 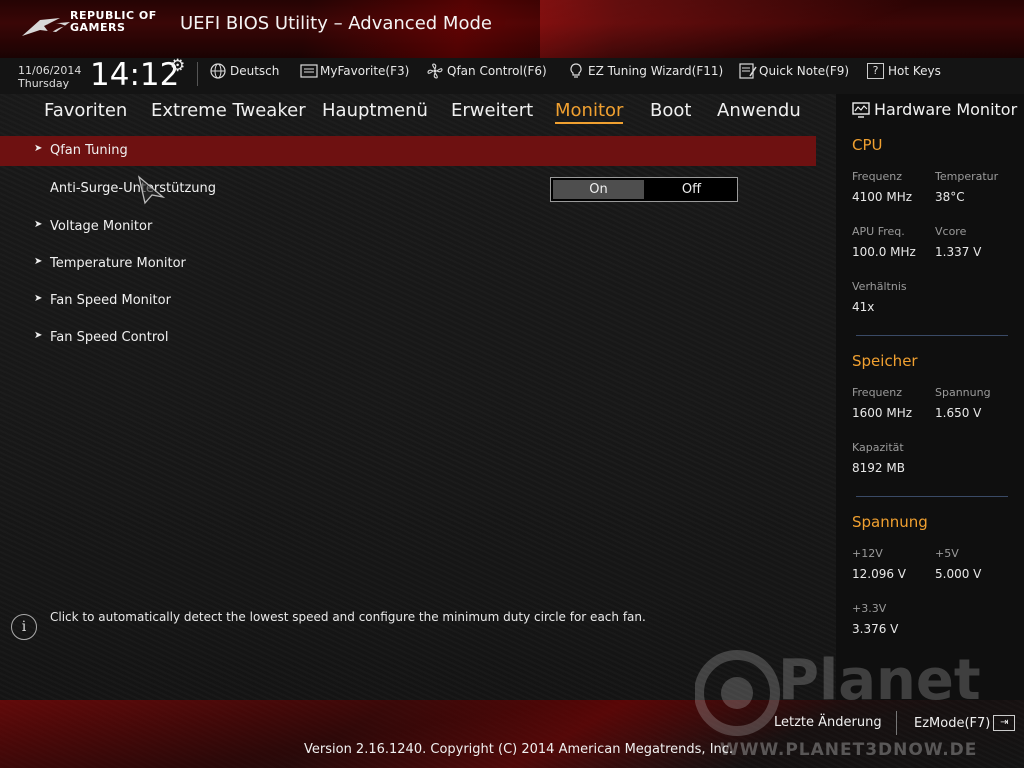 I want to click on list-item-qfan-tuning: ➤ Qfan Tuning, so click(x=408, y=151).